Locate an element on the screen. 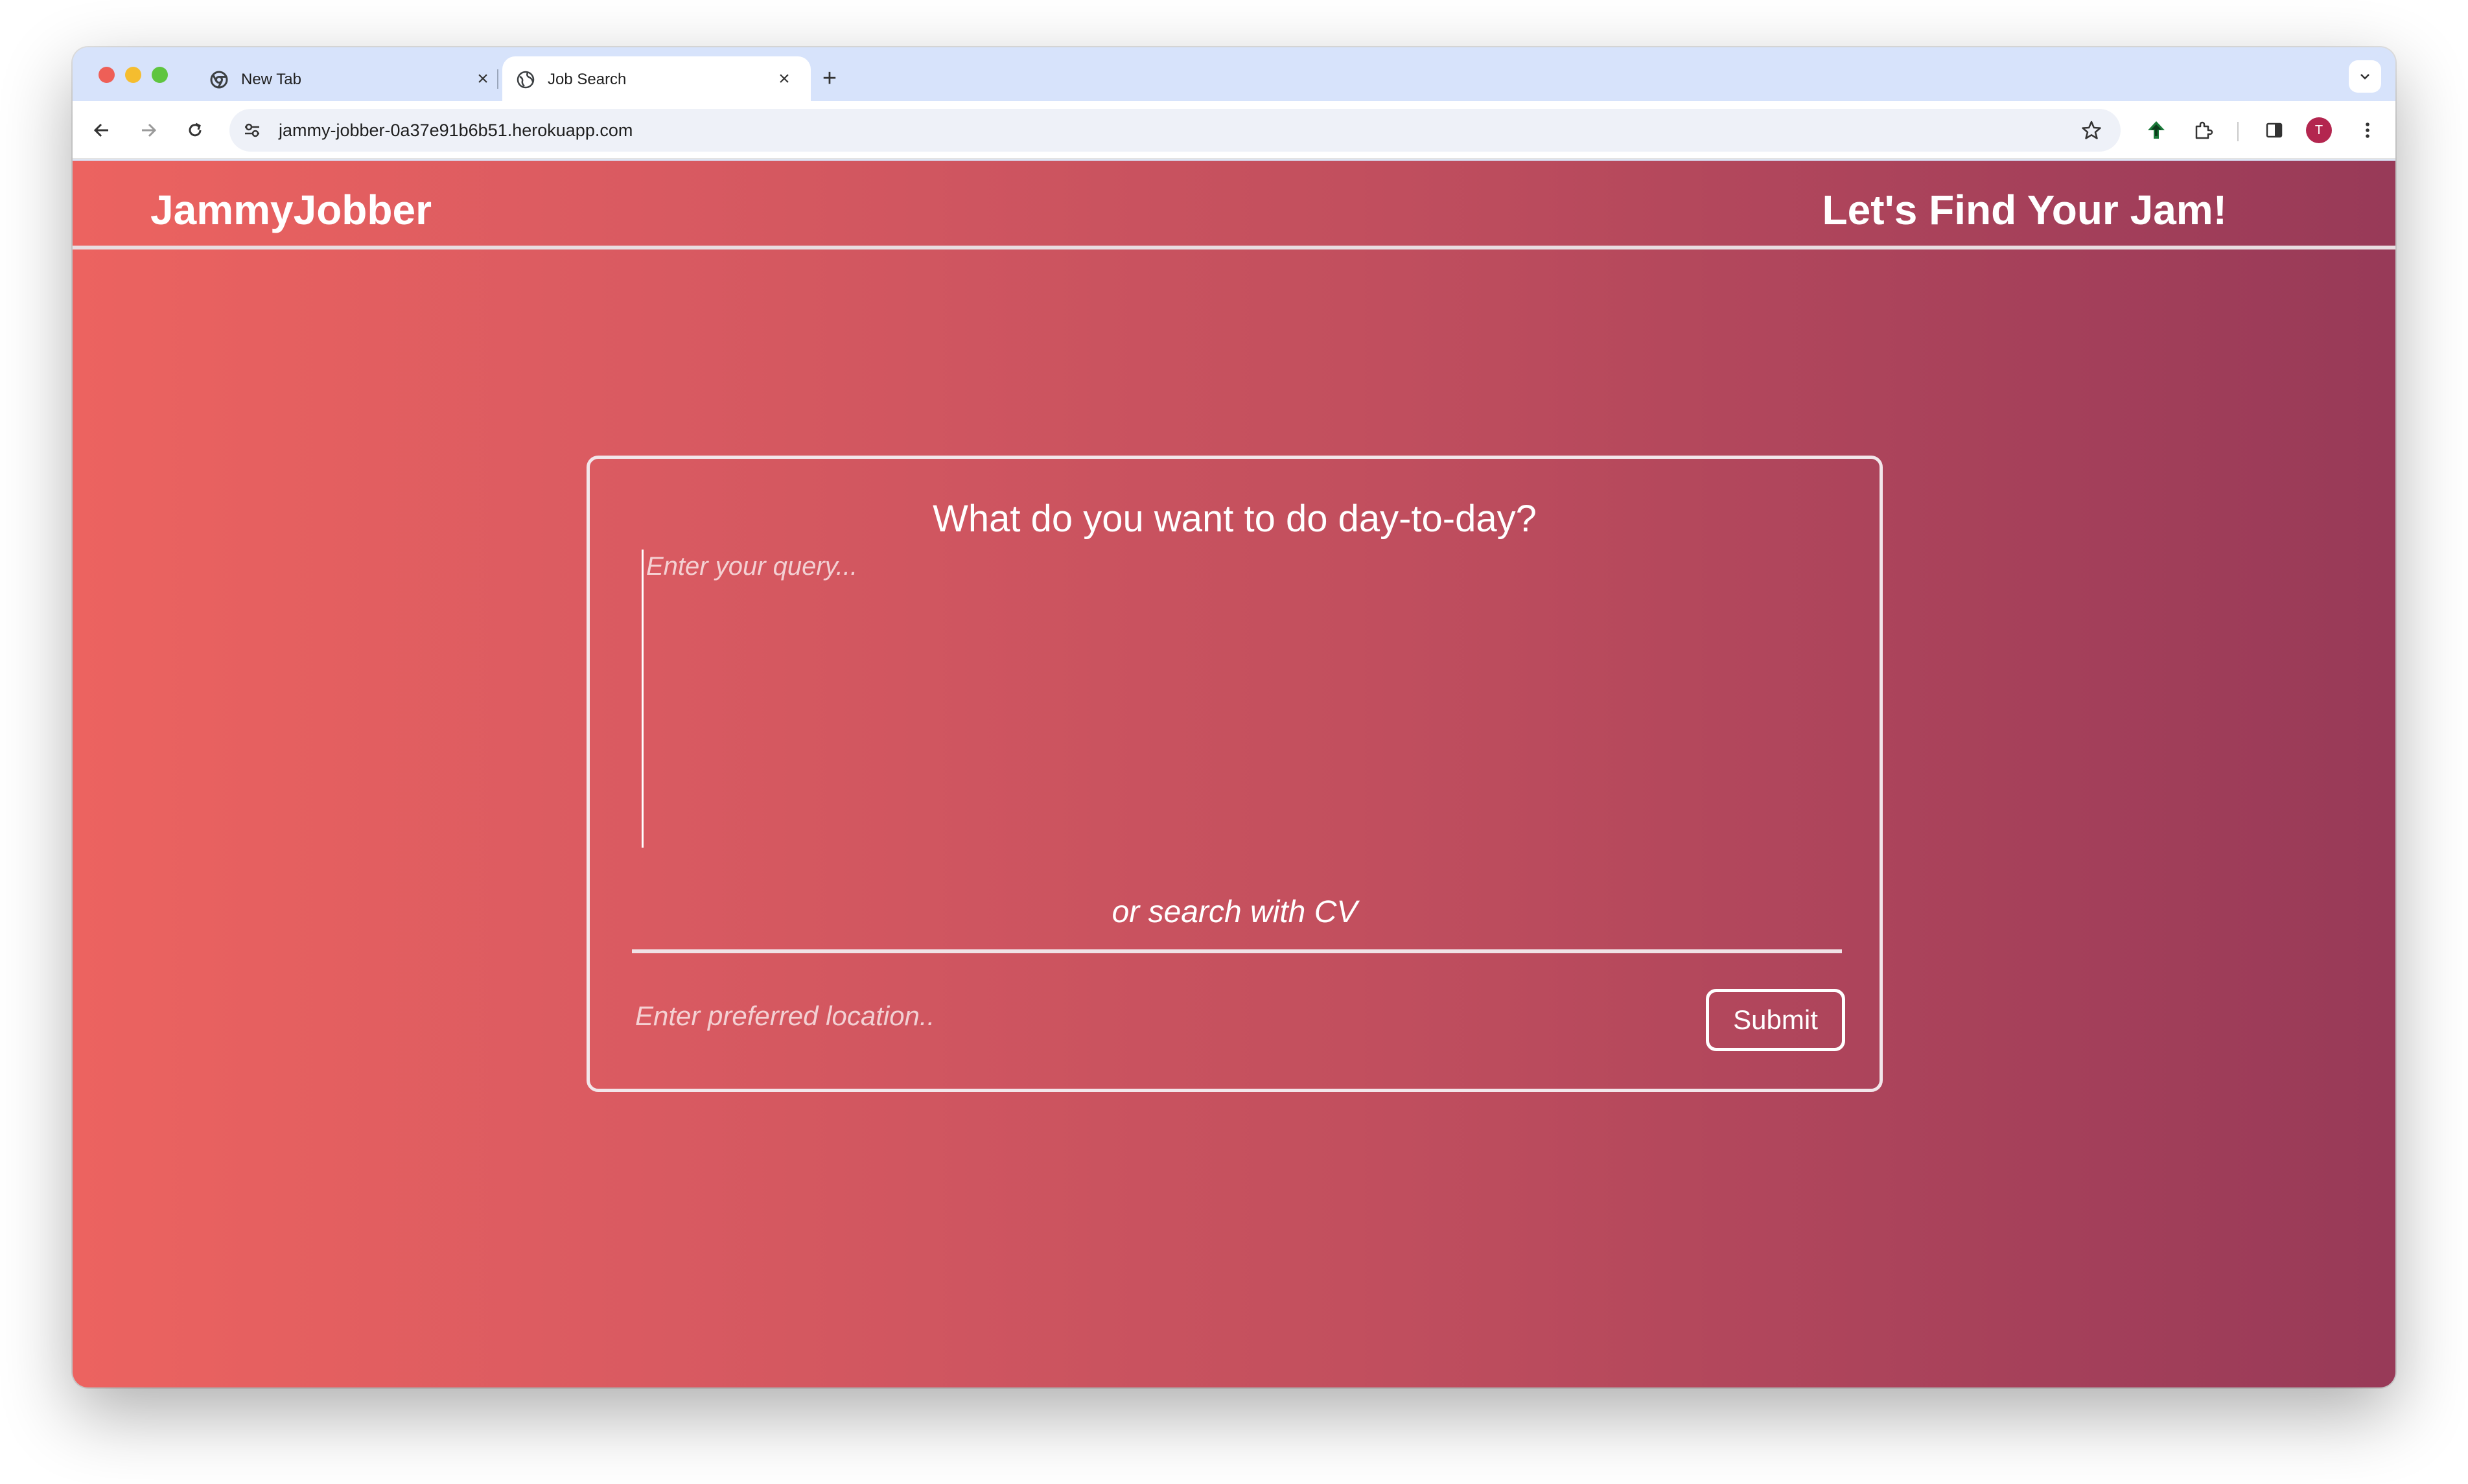 This screenshot has height=1484, width=2468. search-with-cv-link: or search with CV is located at coordinates (1235, 912).